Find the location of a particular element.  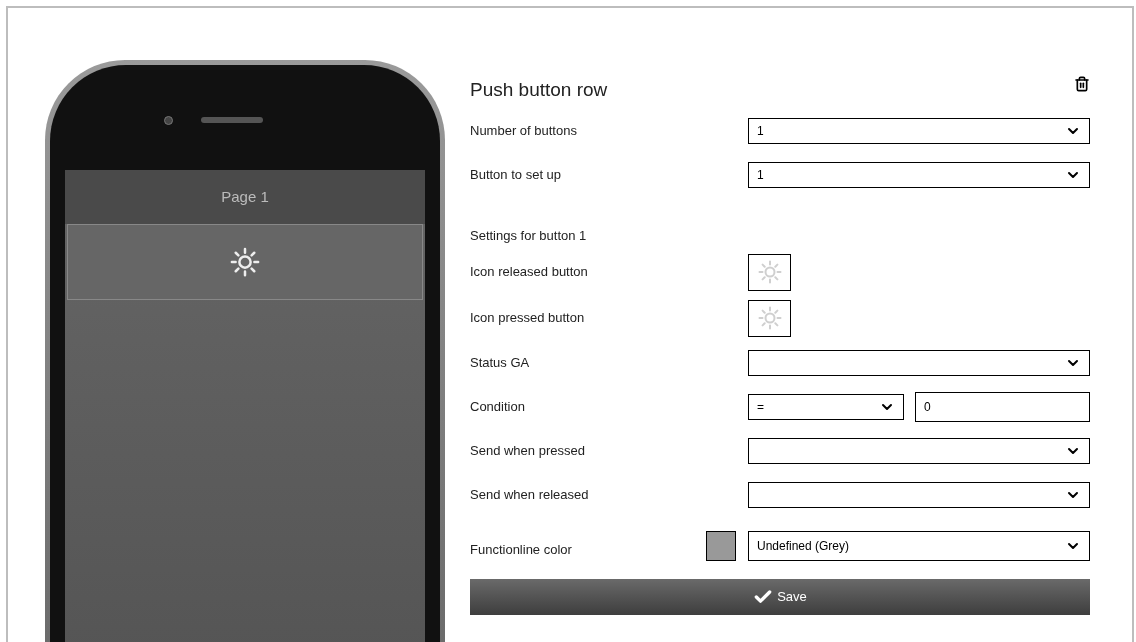

field-label: Condition is located at coordinates (498, 407).